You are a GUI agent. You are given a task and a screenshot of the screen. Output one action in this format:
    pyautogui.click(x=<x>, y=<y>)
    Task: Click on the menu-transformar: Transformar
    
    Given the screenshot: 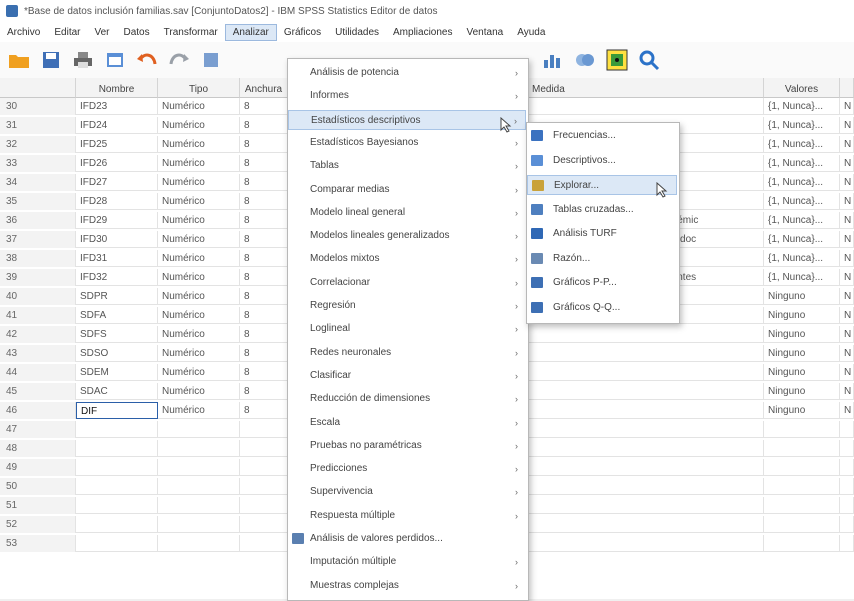 What is the action you would take?
    pyautogui.click(x=191, y=32)
    